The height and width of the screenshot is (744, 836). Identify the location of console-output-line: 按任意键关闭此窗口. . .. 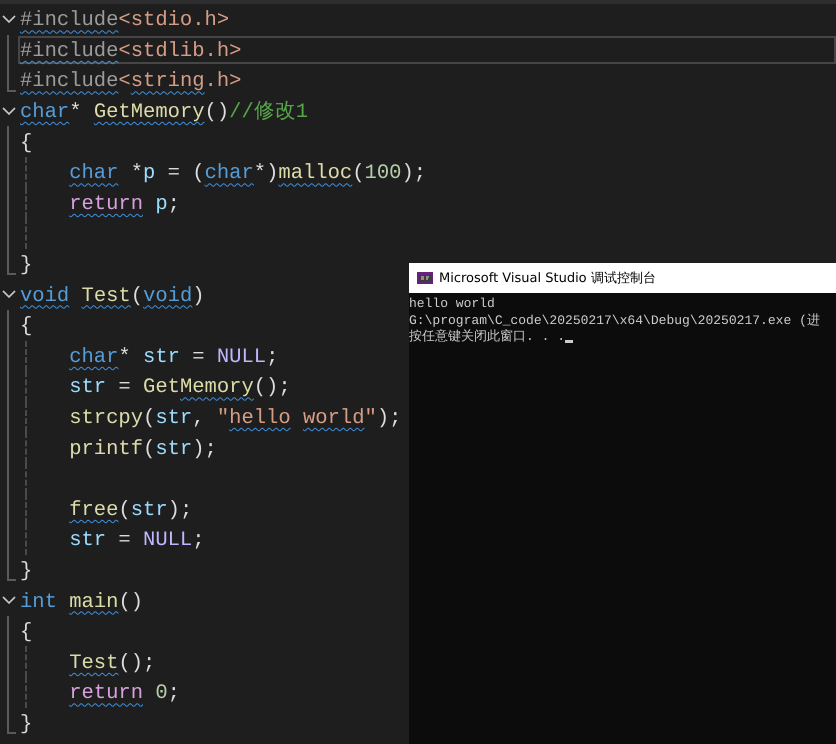
(487, 337).